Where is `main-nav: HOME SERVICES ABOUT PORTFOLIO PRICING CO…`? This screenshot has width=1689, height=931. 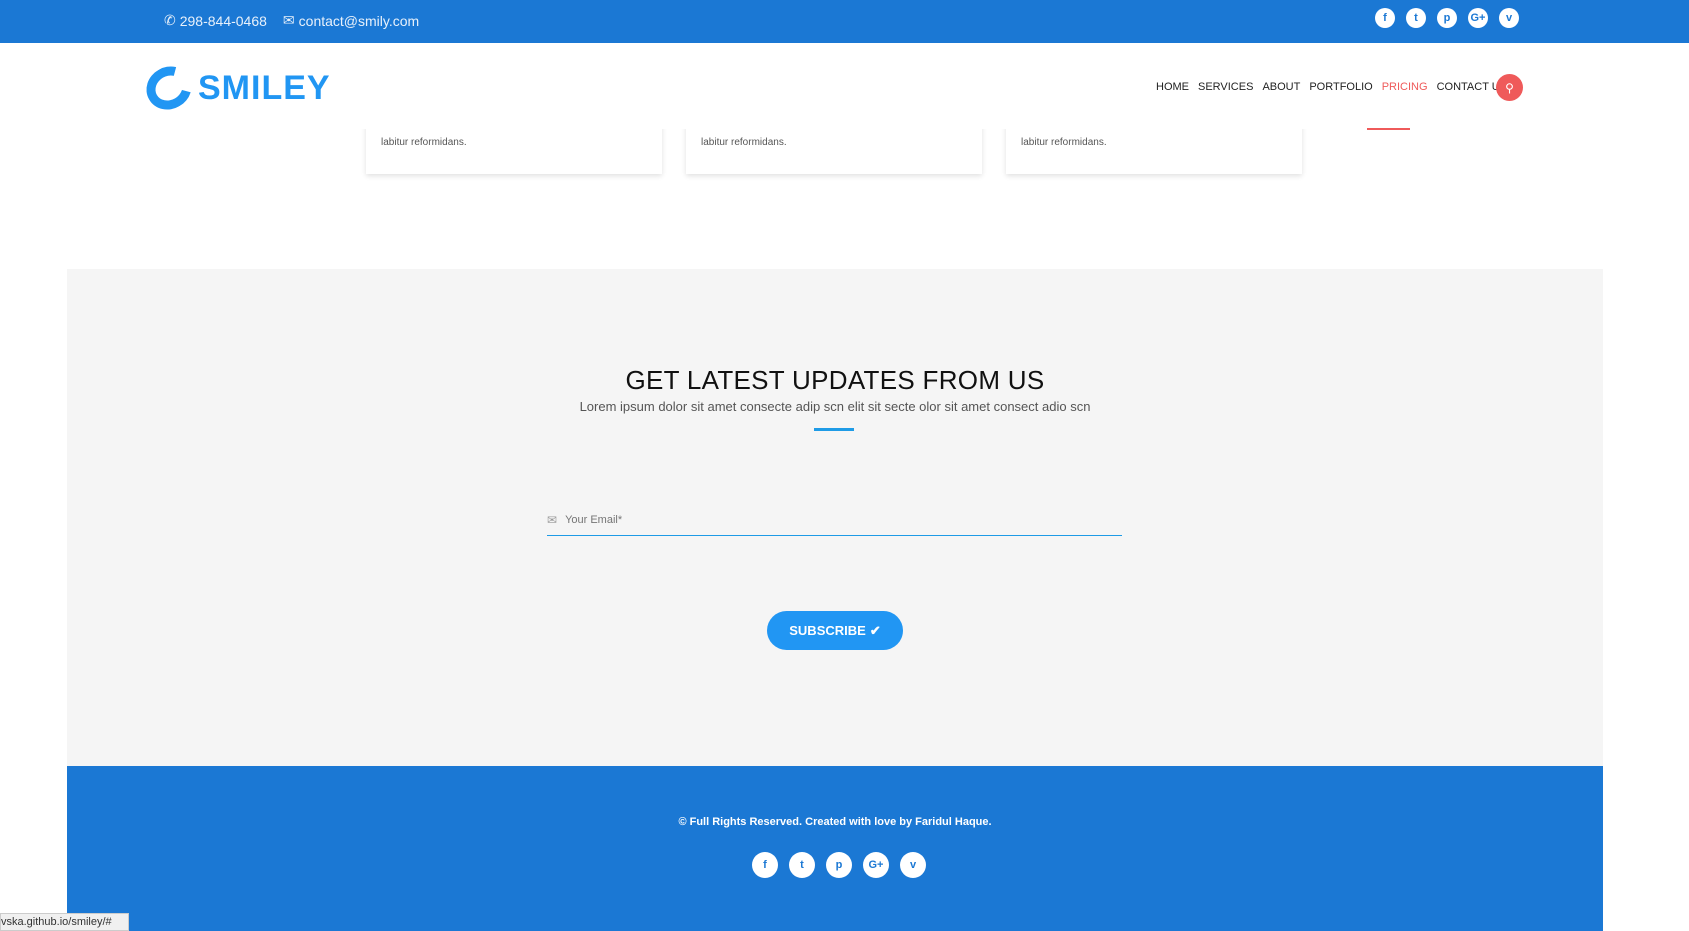 main-nav: HOME SERVICES ABOUT PORTFOLIO PRICING CO… is located at coordinates (1331, 87).